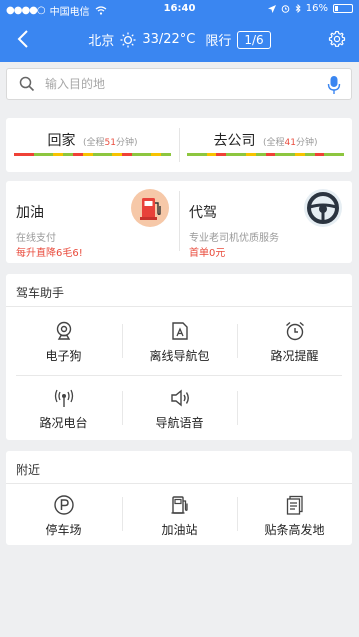  What do you see at coordinates (180, 331) in the screenshot?
I see `offline-map-icon` at bounding box center [180, 331].